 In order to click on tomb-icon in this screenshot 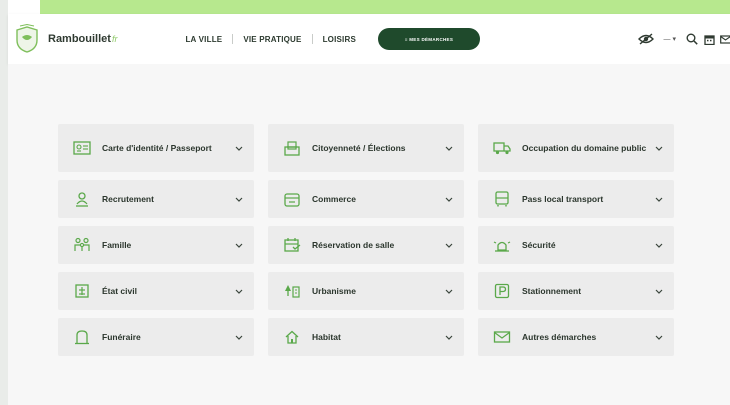, I will do `click(82, 337)`.